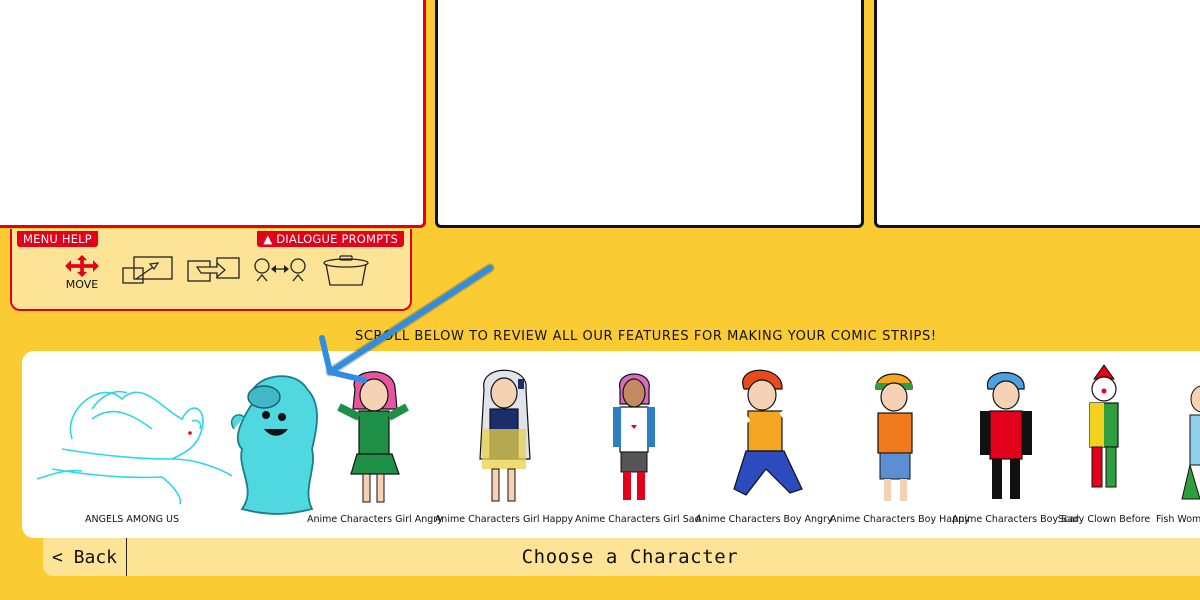  What do you see at coordinates (57, 239) in the screenshot?
I see `menu-help-tab: MENU HELP` at bounding box center [57, 239].